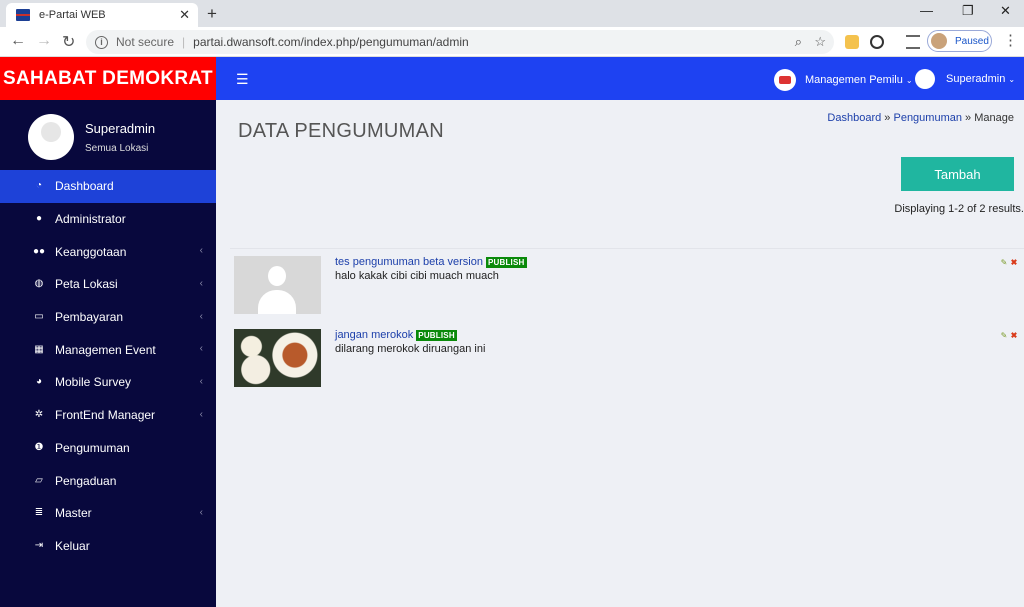 The height and width of the screenshot is (607, 1024). Describe the element at coordinates (939, 41) in the screenshot. I see `profile-avatar` at that location.